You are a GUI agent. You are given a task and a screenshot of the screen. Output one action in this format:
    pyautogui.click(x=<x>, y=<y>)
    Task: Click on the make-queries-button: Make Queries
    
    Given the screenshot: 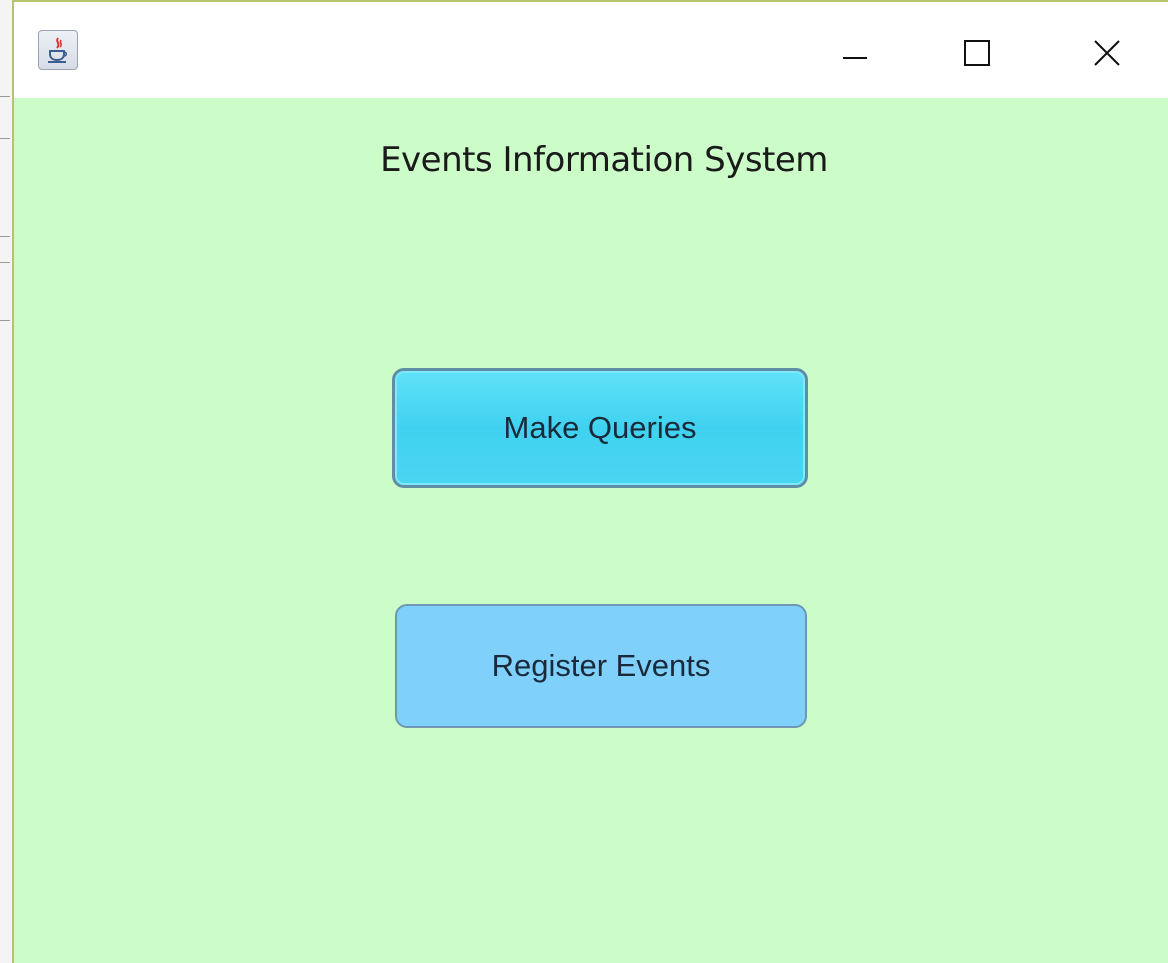 What is the action you would take?
    pyautogui.click(x=600, y=428)
    